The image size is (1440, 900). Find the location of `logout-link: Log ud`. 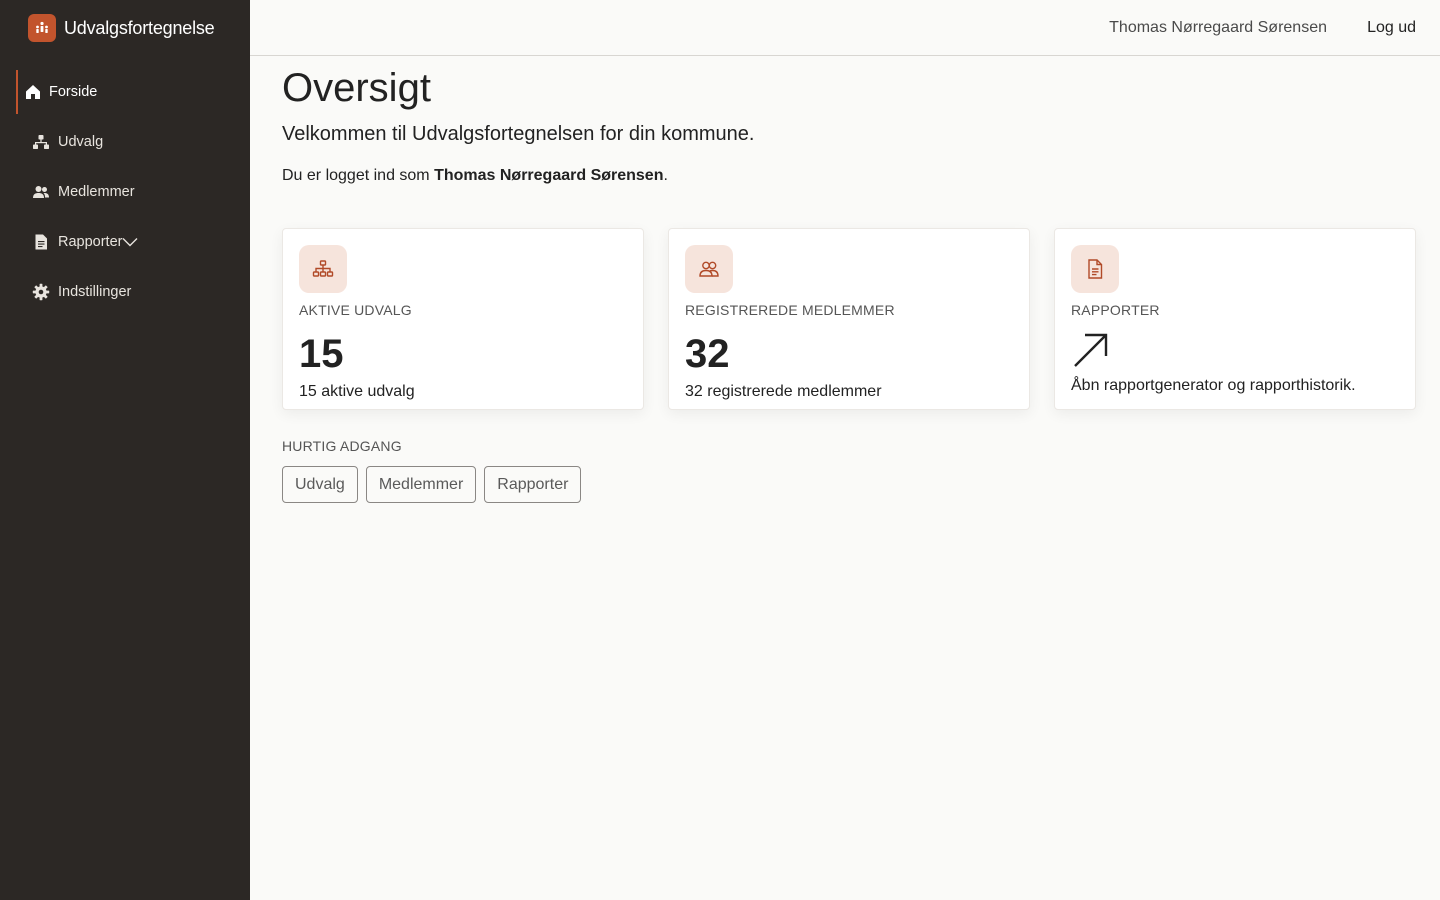

logout-link: Log ud is located at coordinates (1391, 28).